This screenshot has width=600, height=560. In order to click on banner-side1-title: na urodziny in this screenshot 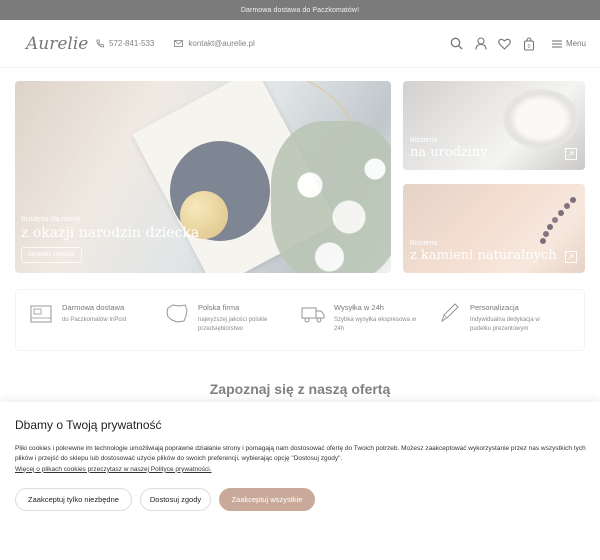, I will do `click(449, 152)`.